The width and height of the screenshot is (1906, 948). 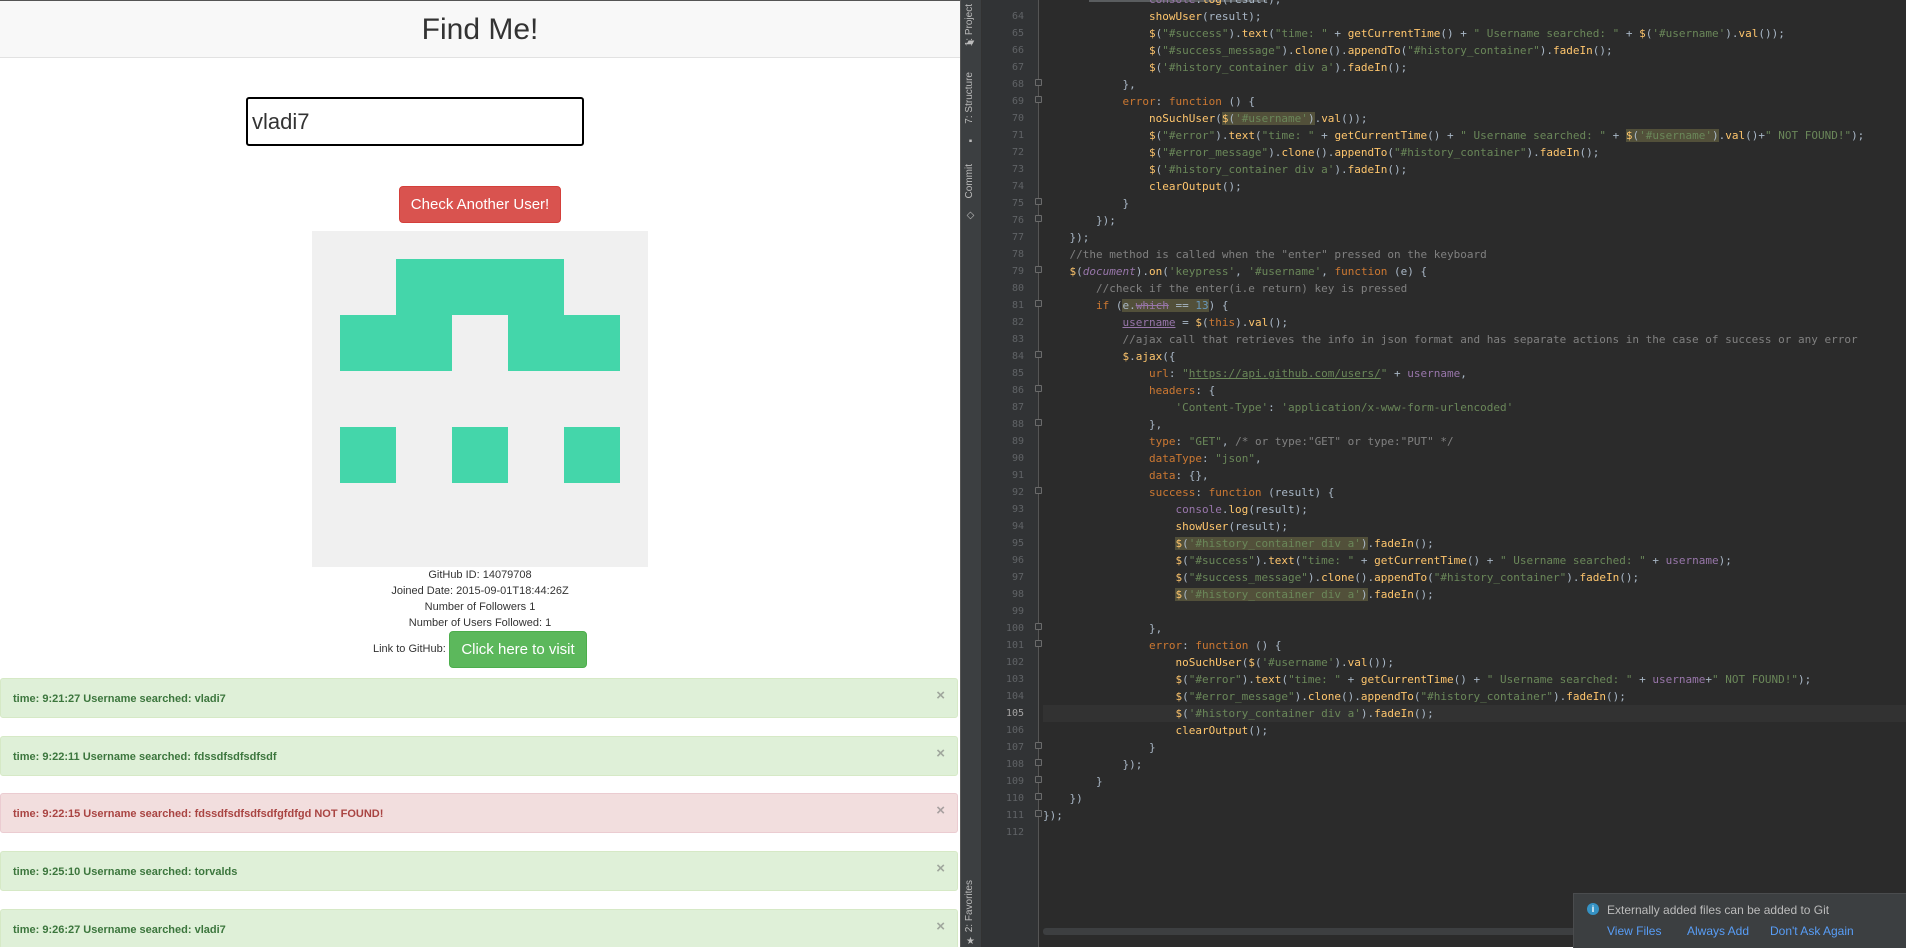 I want to click on line-number: 81, so click(x=1017, y=305).